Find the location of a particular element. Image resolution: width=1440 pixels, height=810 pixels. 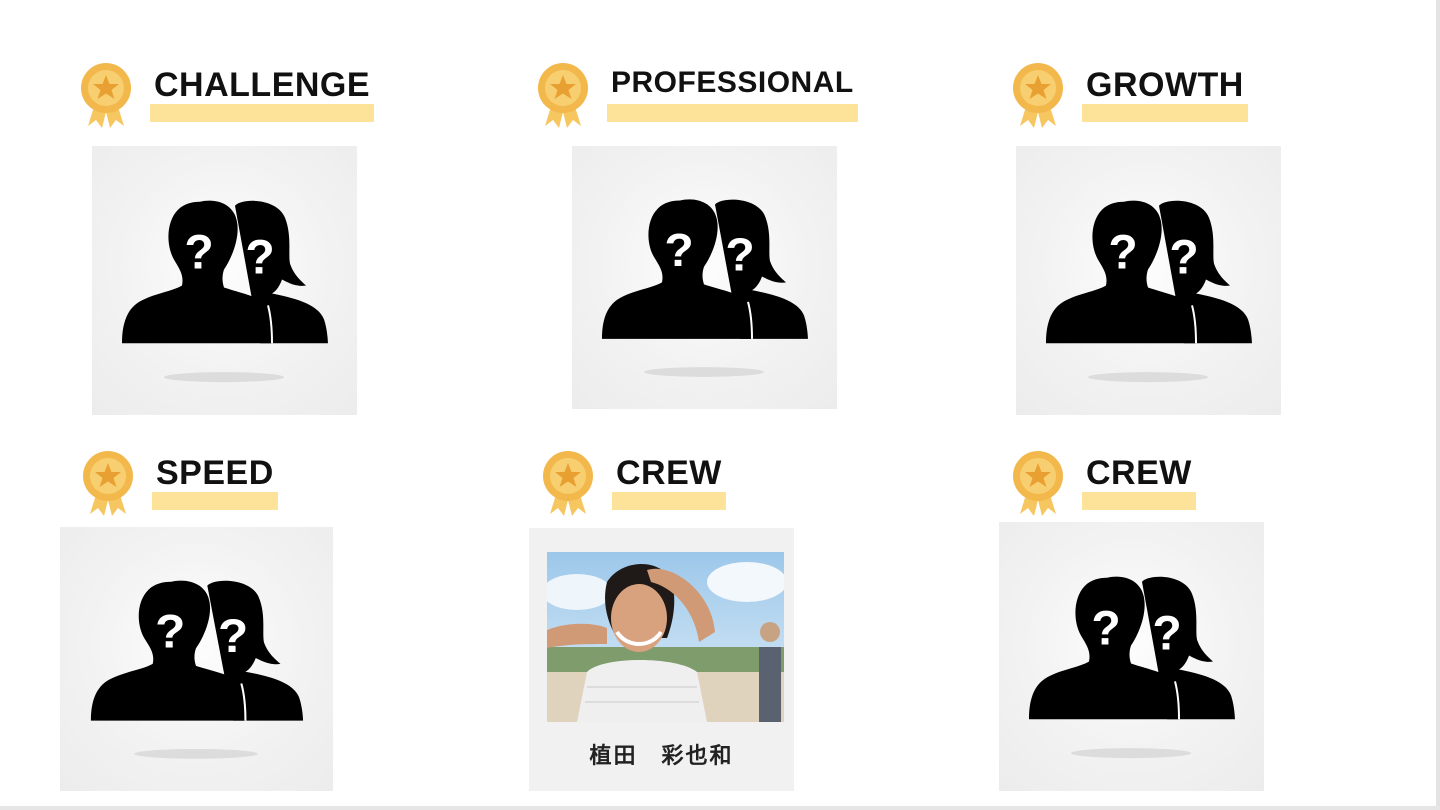

award-image-card-growth is located at coordinates (1148, 280).